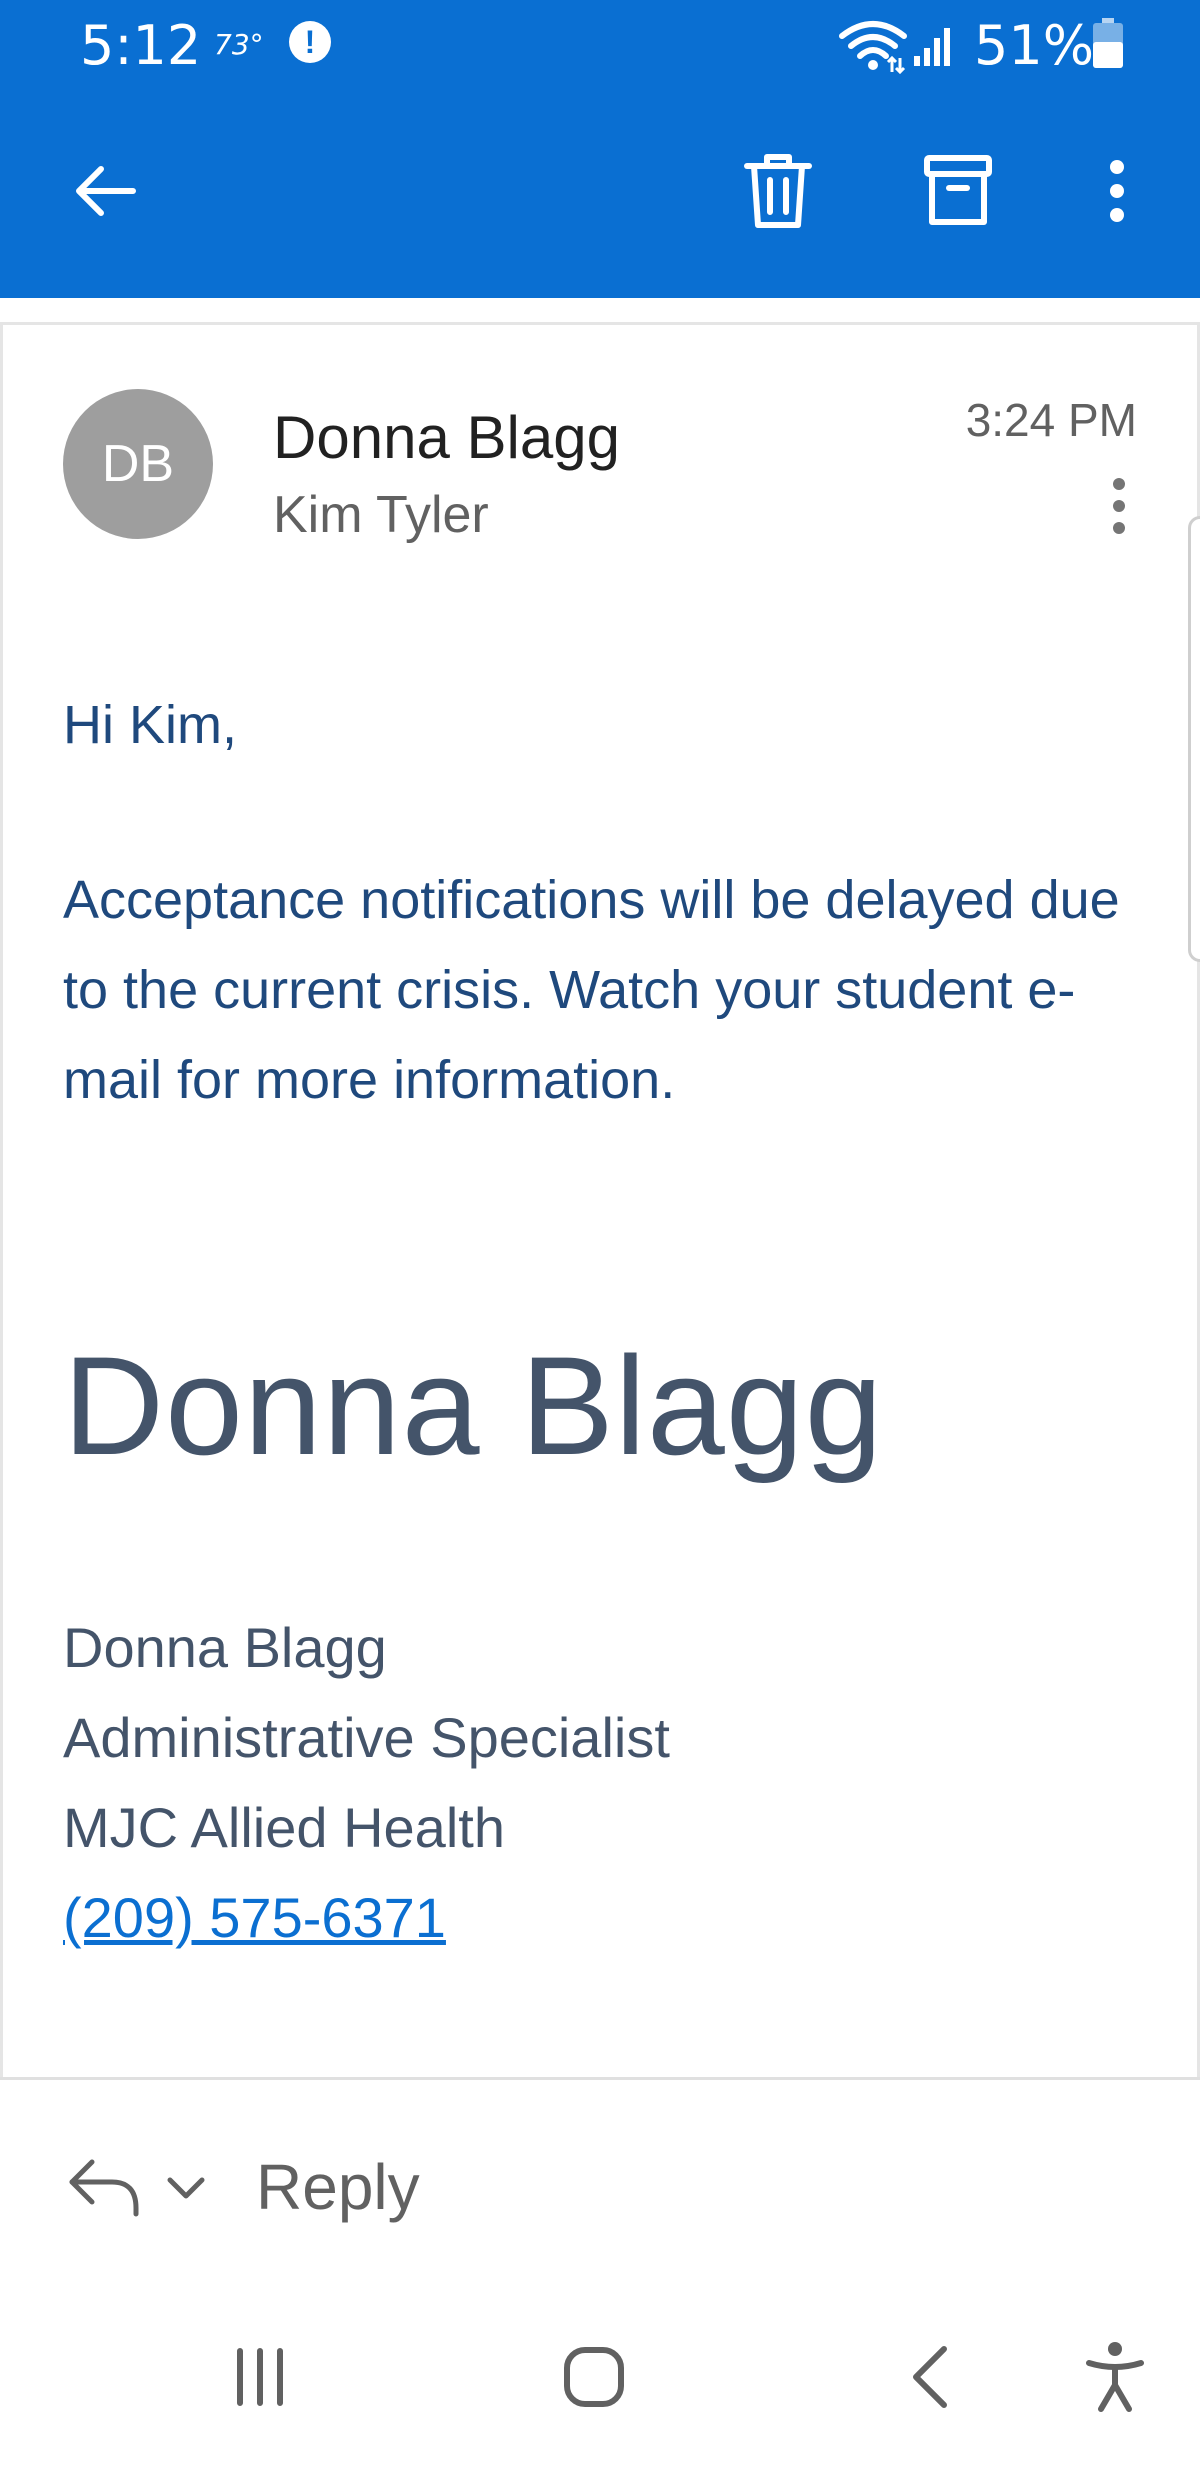 This screenshot has width=1200, height=2467. I want to click on message-time: 3:24 PM, so click(1051, 420).